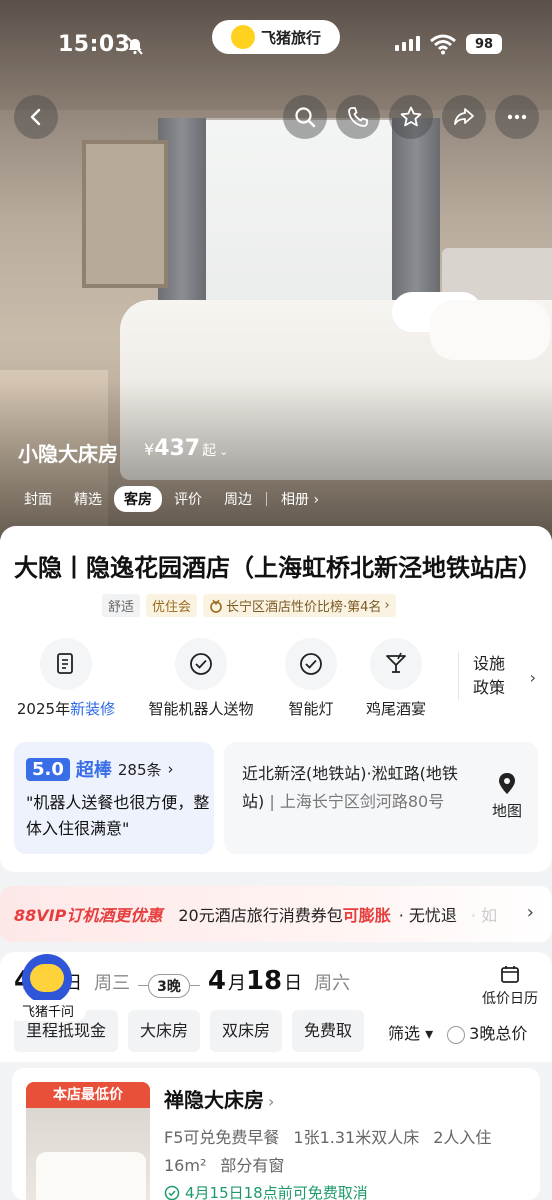 This screenshot has height=1200, width=552. What do you see at coordinates (252, 1165) in the screenshot?
I see `room-window: 部分有窗` at bounding box center [252, 1165].